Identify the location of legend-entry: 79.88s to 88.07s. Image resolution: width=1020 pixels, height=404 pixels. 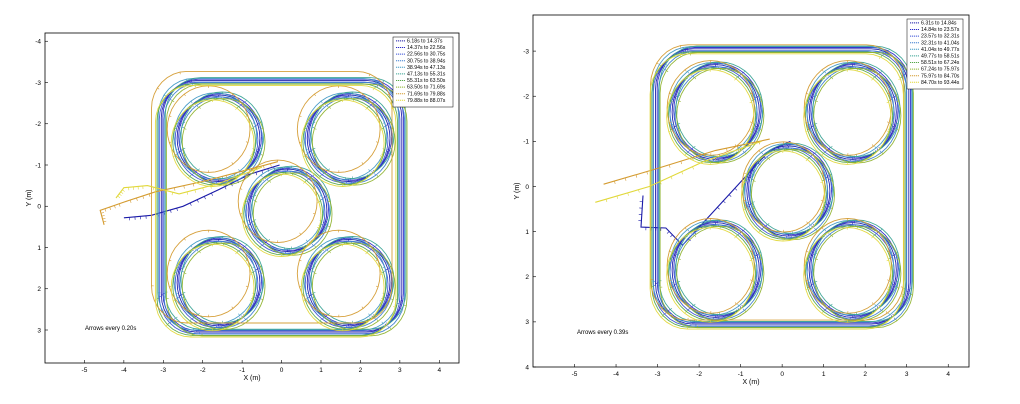
(426, 101).